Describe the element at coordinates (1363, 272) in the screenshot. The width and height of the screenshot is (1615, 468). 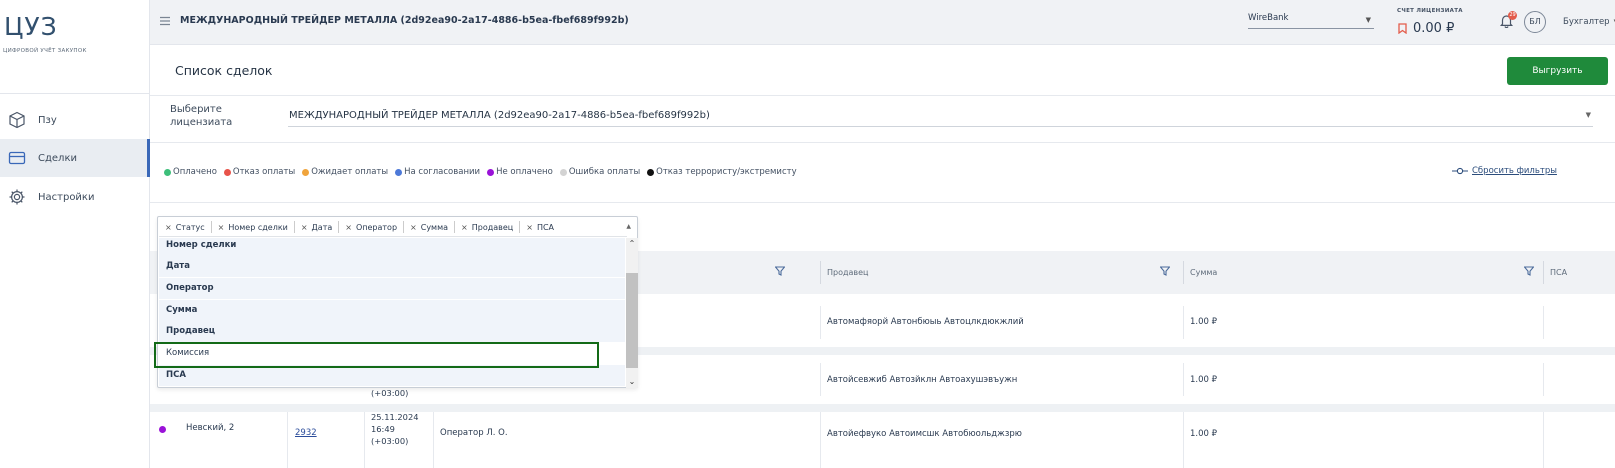
I see `column-header-sum: Сумма` at that location.